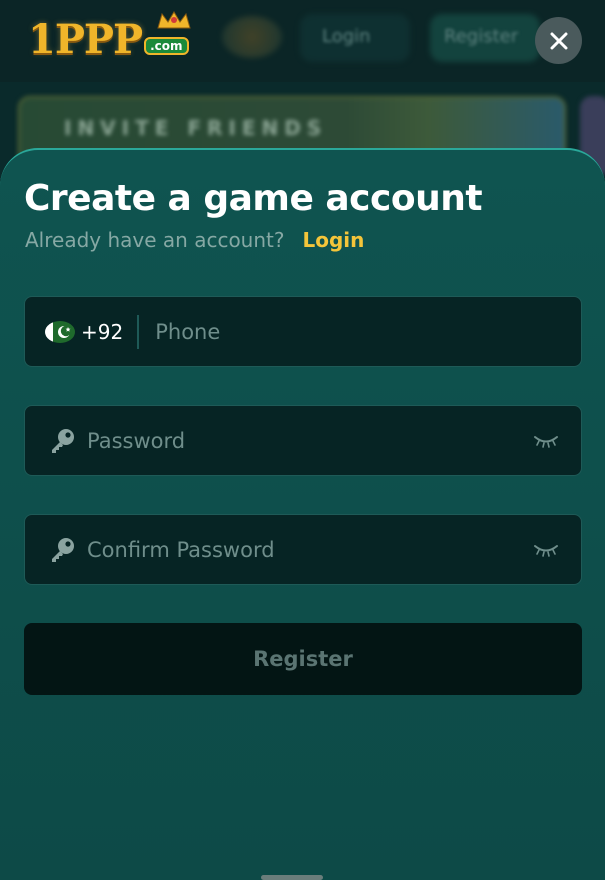  I want to click on logo-text: 1PPP, so click(85, 39).